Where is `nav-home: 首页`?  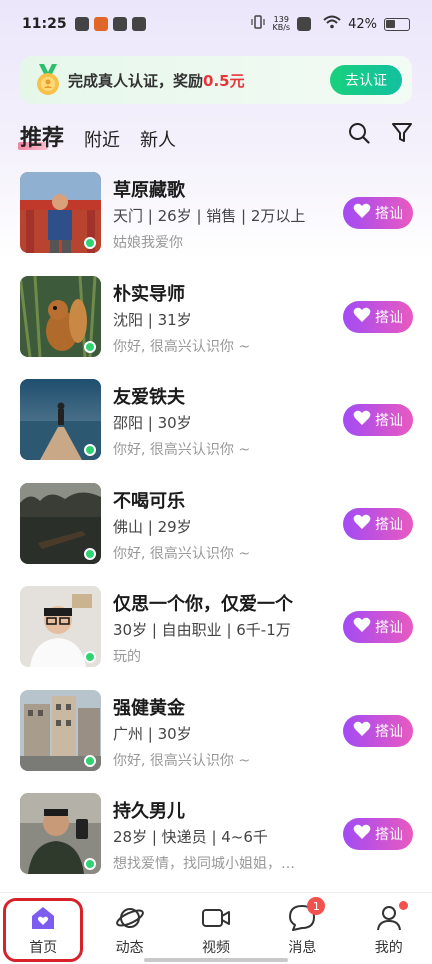 nav-home: 首页 is located at coordinates (43, 930).